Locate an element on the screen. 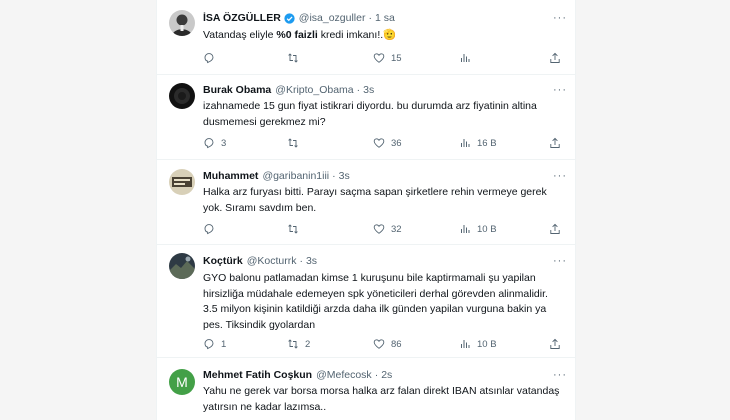 This screenshot has width=730, height=420. tweet-time: 2s is located at coordinates (386, 375).